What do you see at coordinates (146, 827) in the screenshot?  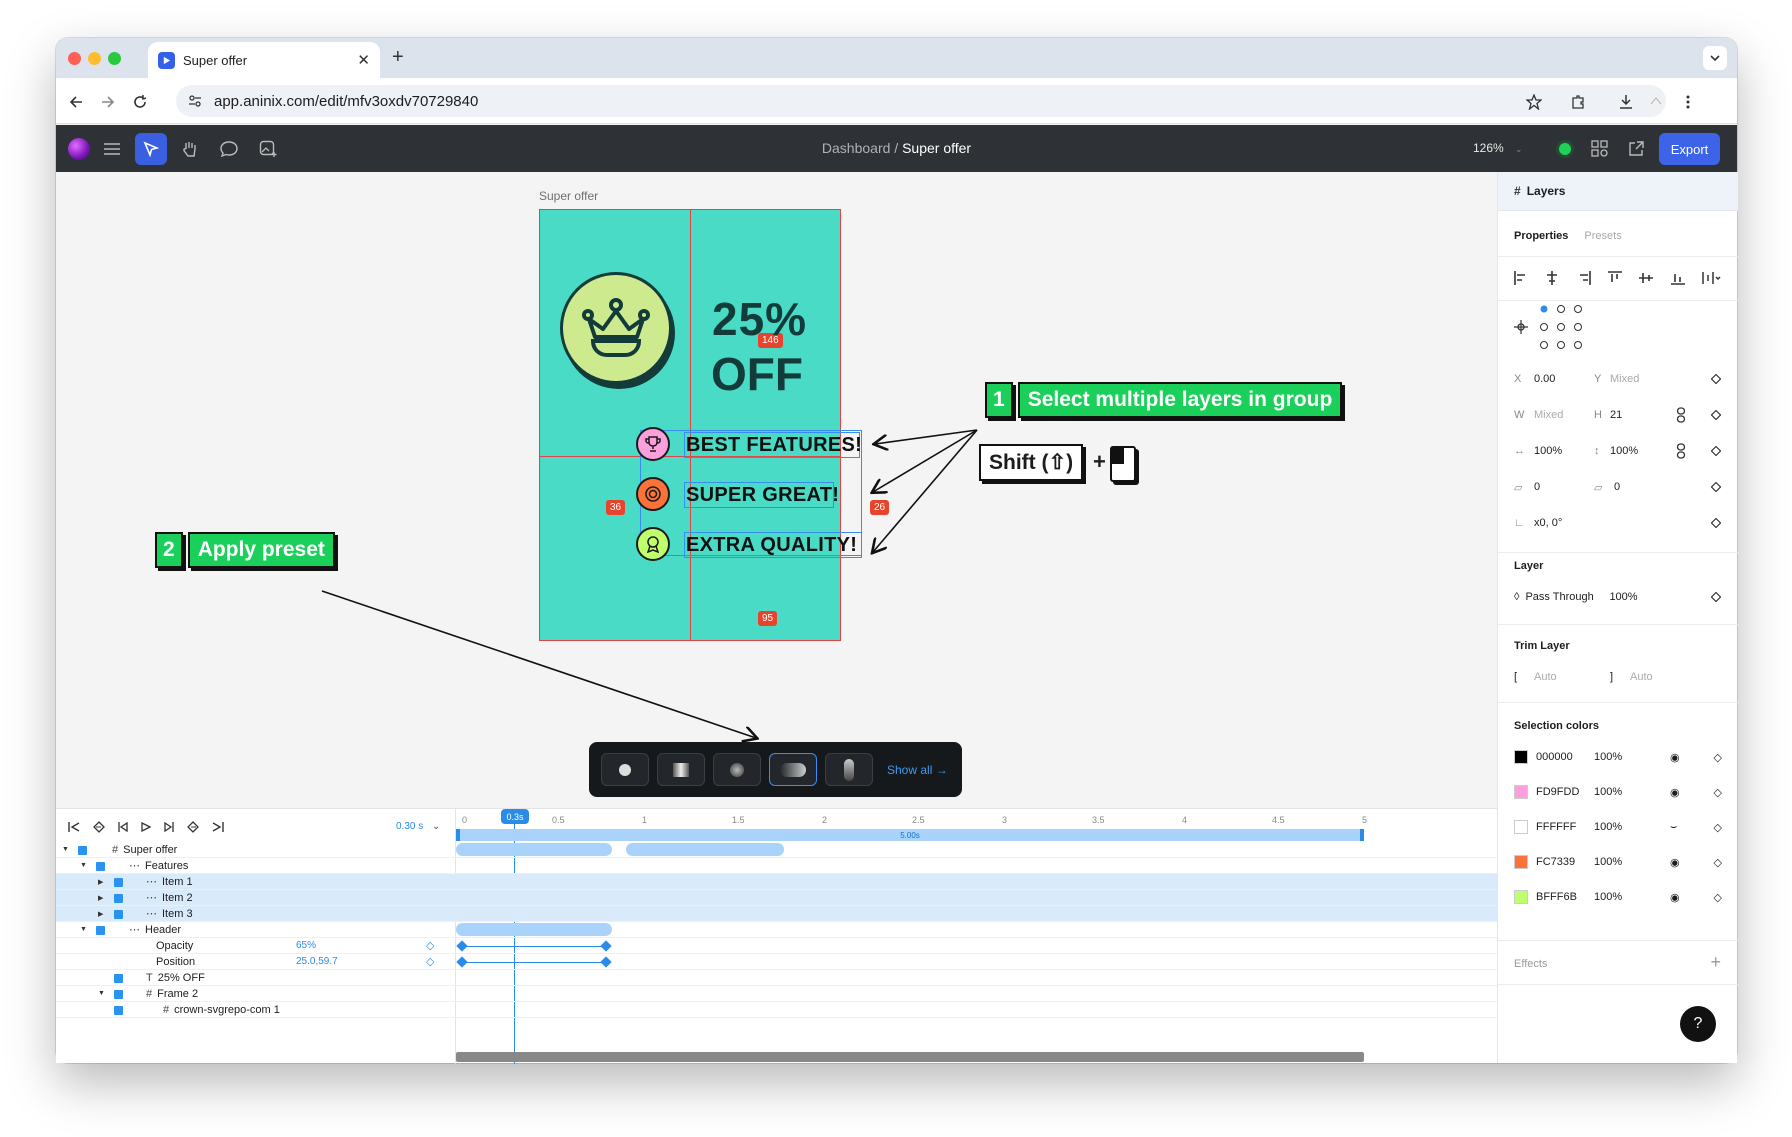 I see `play-icon` at bounding box center [146, 827].